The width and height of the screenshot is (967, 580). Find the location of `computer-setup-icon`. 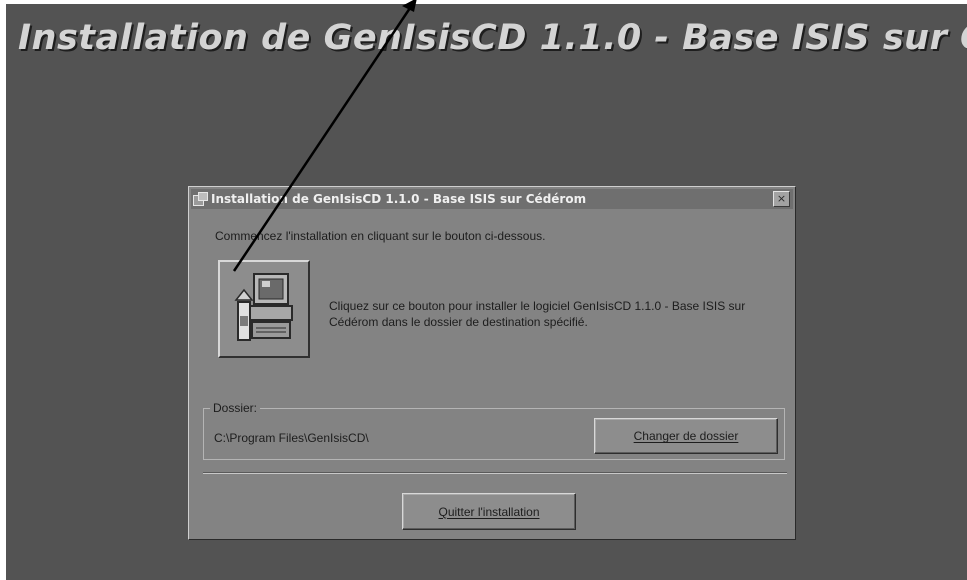

computer-setup-icon is located at coordinates (263, 307).